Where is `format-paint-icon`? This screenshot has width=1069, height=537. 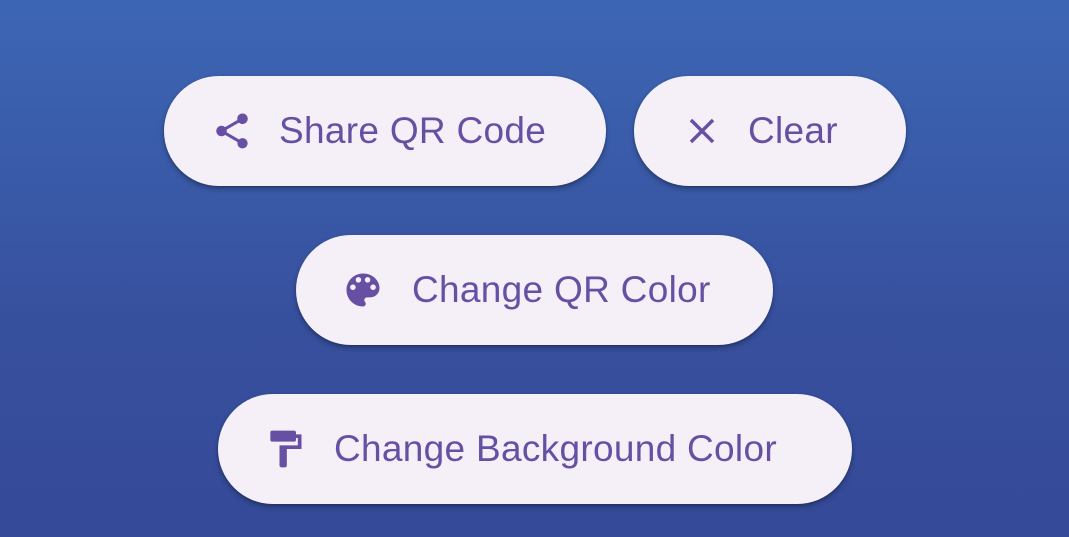
format-paint-icon is located at coordinates (285, 449).